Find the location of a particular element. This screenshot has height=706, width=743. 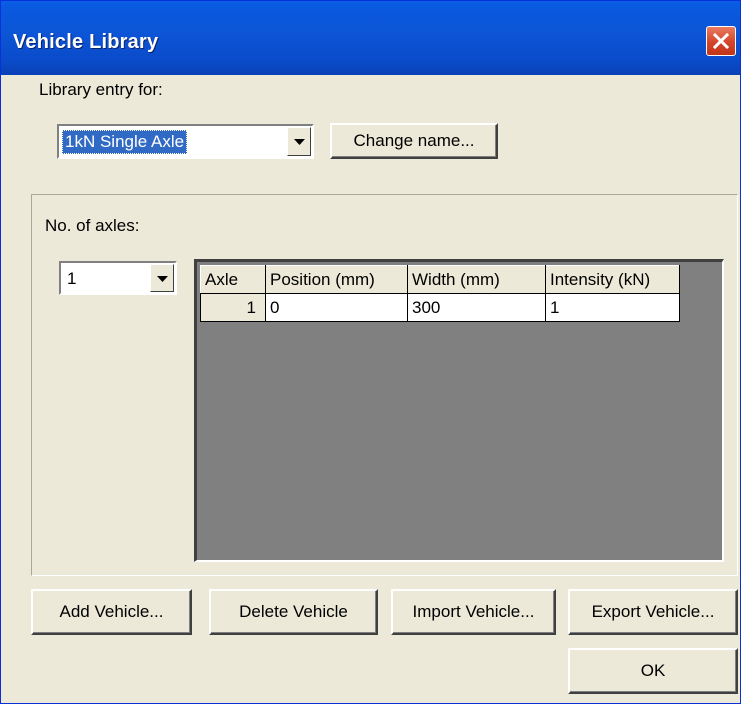

library-entry-value: 1kN Single Axle is located at coordinates (125, 142).